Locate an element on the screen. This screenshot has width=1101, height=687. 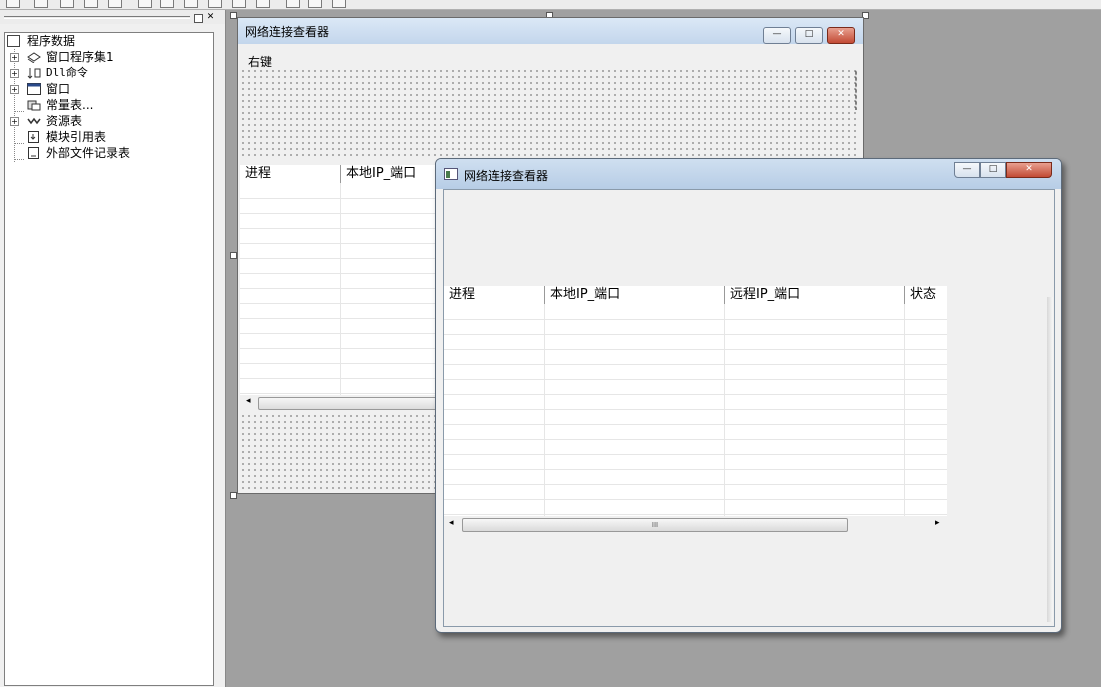
app-icon is located at coordinates (451, 174).